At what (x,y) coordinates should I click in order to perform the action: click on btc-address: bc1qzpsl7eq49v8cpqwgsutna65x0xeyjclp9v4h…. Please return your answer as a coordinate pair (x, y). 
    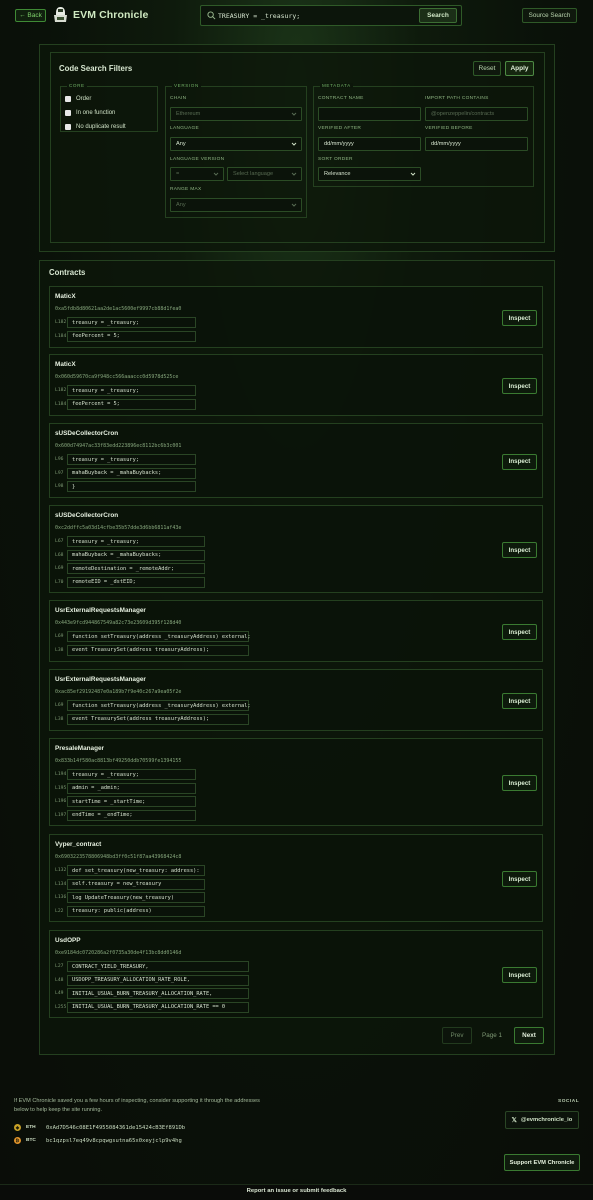
    Looking at the image, I should click on (114, 1141).